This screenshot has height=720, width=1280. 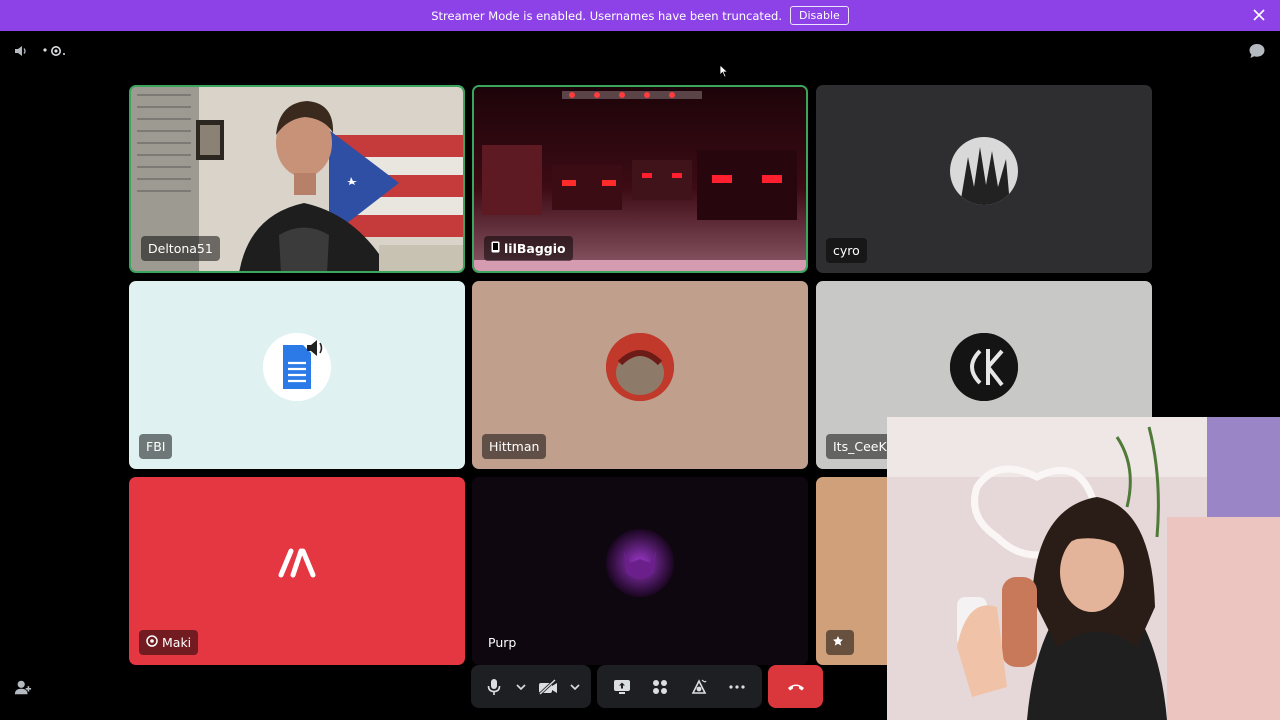 What do you see at coordinates (297, 179) in the screenshot?
I see `participant-tile-deltona51: Deltona51` at bounding box center [297, 179].